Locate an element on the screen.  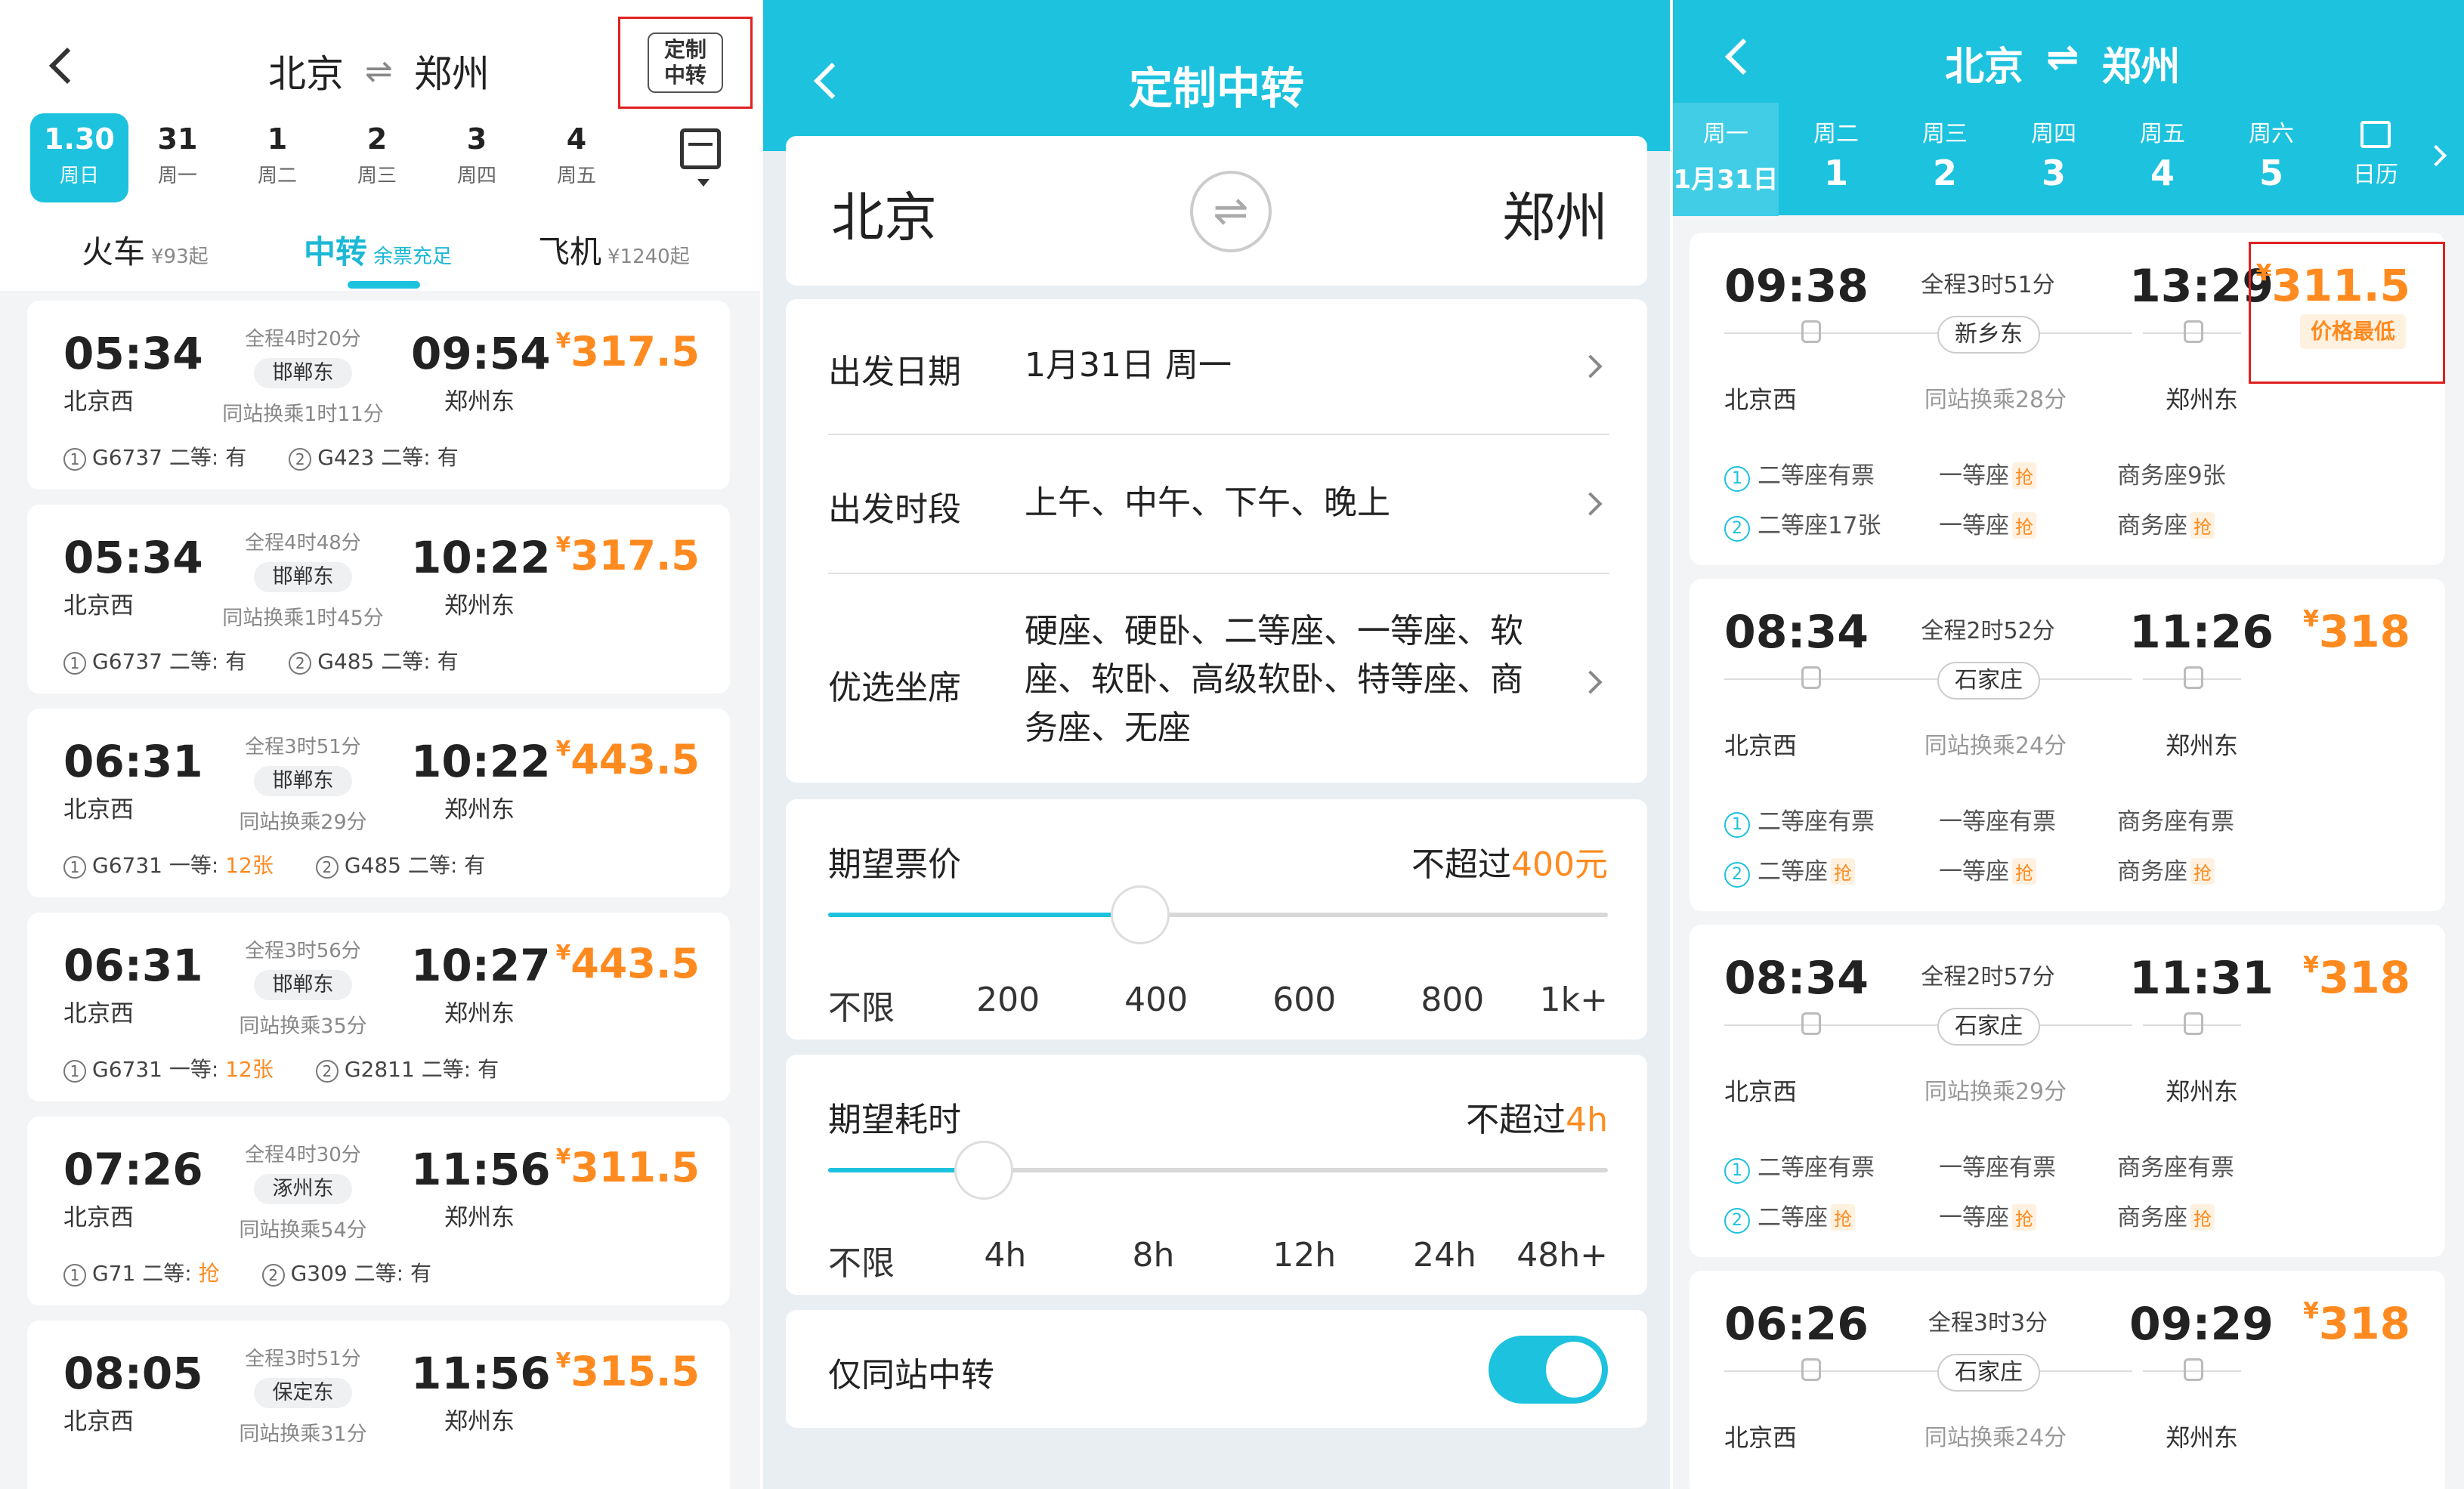
train-icon is located at coordinates (2193, 332).